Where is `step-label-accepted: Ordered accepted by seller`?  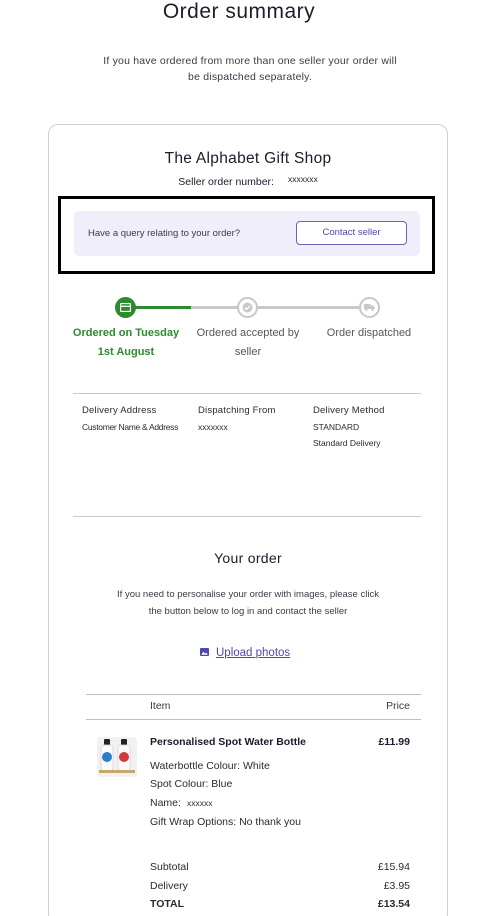 step-label-accepted: Ordered accepted by seller is located at coordinates (248, 342).